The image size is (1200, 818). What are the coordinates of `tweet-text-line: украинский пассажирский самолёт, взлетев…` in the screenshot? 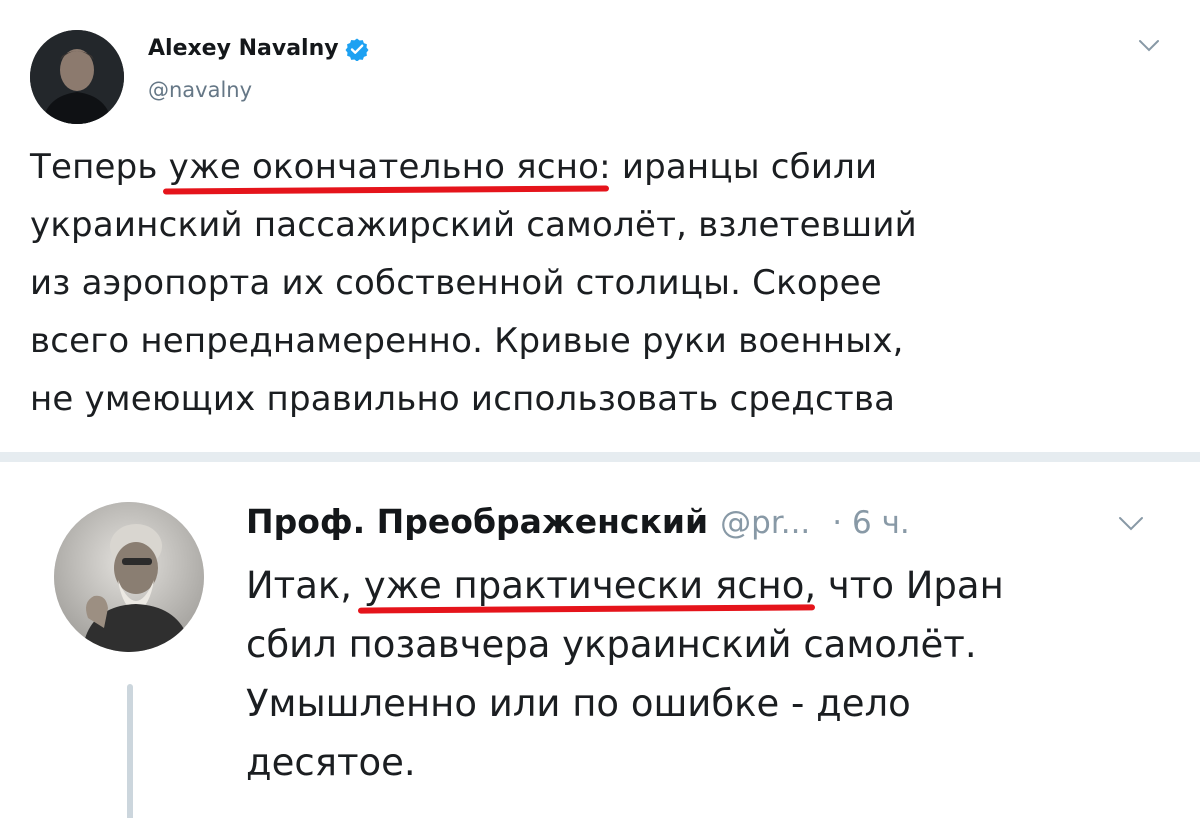 It's located at (473, 225).